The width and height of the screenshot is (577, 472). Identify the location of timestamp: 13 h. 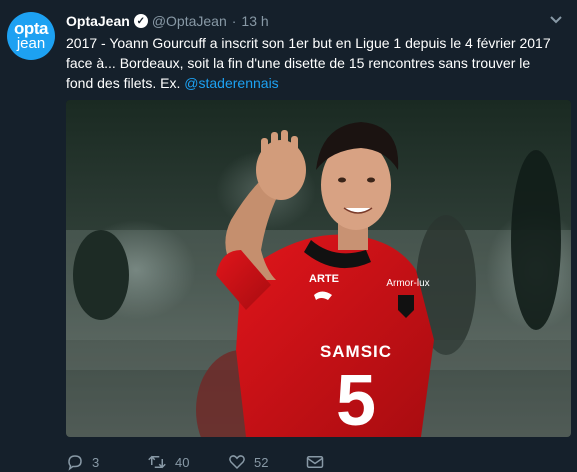
(254, 21).